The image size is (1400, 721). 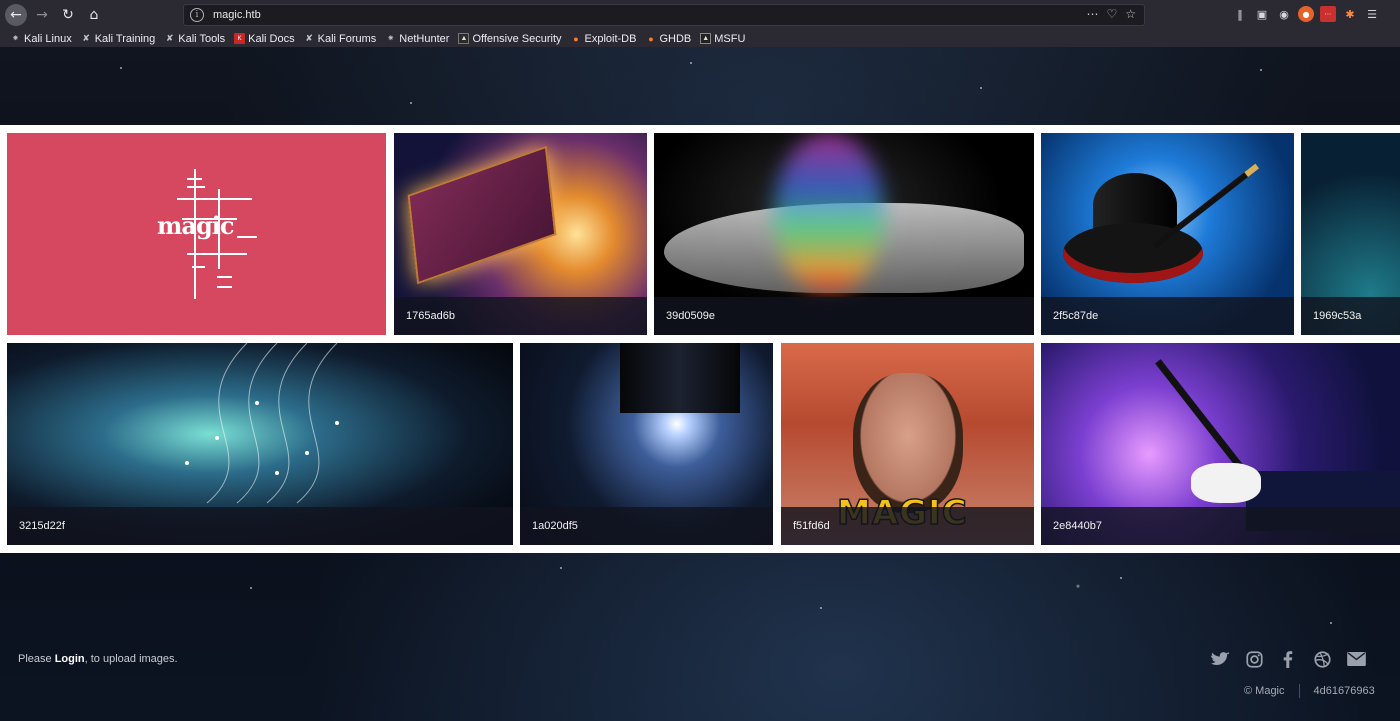 I want to click on gallery-tile: 2e8440b7, so click(x=1220, y=444).